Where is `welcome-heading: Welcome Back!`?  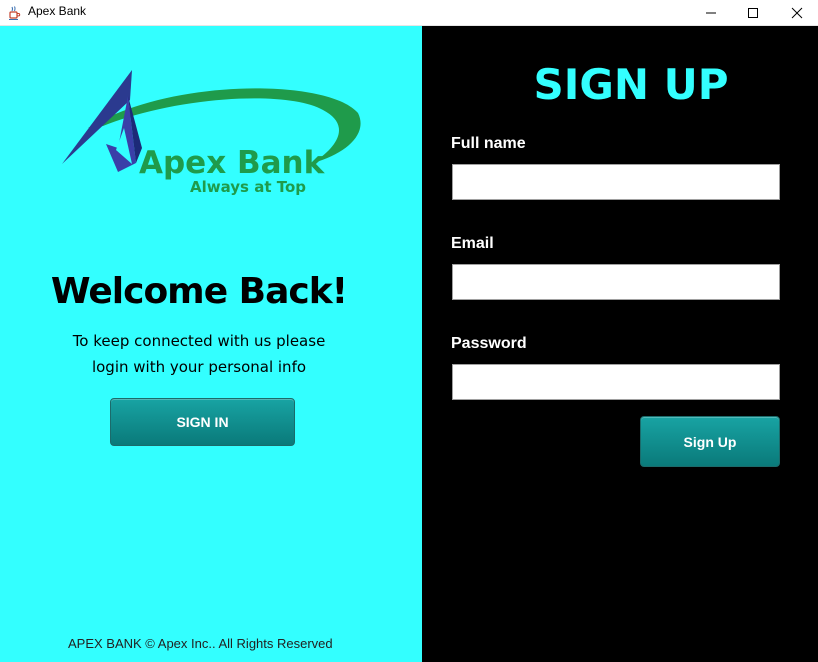
welcome-heading: Welcome Back! is located at coordinates (199, 291).